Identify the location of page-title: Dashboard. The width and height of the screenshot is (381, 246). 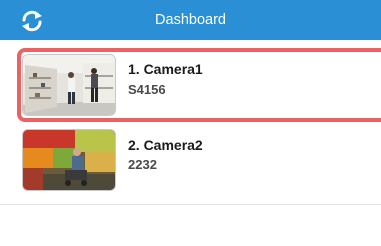
(190, 20).